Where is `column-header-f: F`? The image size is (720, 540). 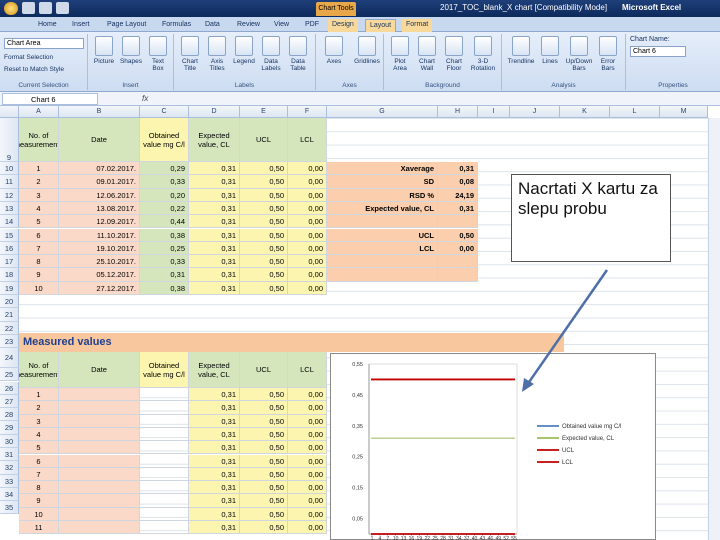
column-header-f: F is located at coordinates (307, 112).